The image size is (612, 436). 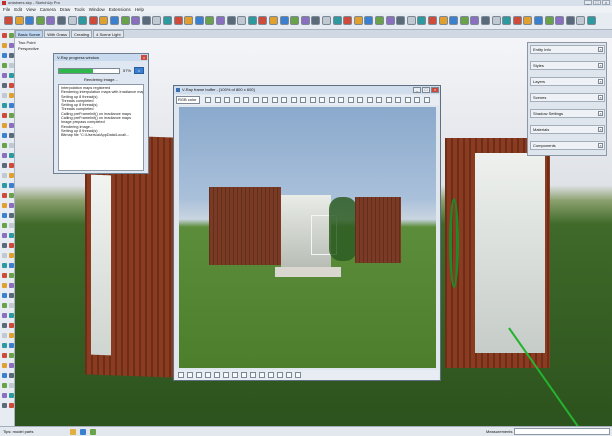 I want to click on vfb-maximize-button: □, so click(x=426, y=90).